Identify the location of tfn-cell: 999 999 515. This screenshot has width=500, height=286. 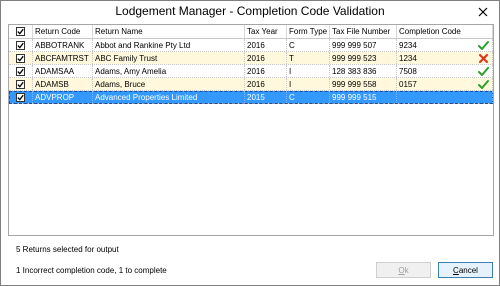
(363, 97).